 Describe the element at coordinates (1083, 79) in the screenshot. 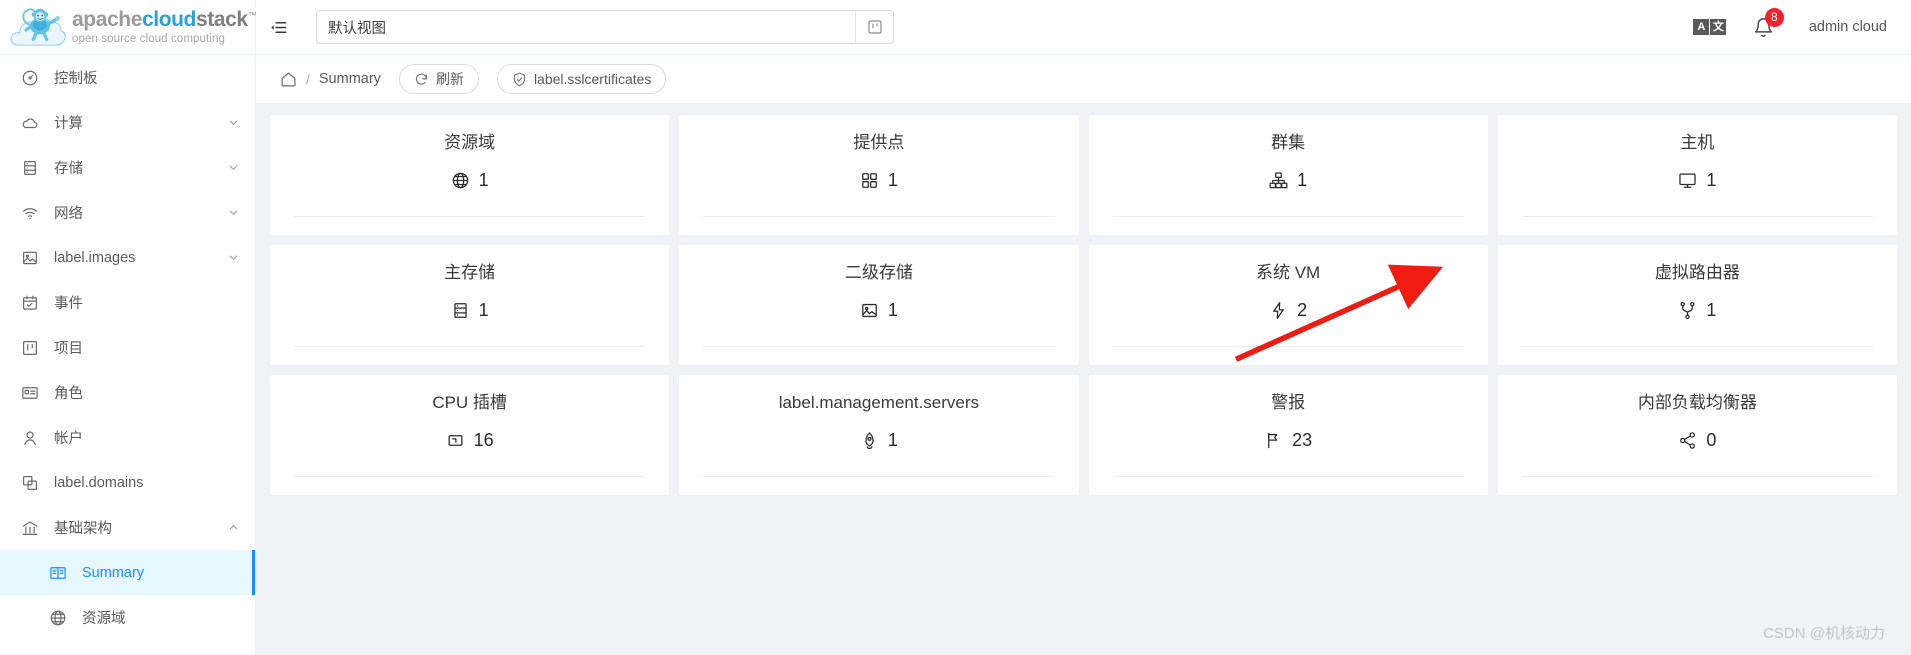

I see `breadcrumb: / Summary 刷新 label.sslcertificates` at that location.